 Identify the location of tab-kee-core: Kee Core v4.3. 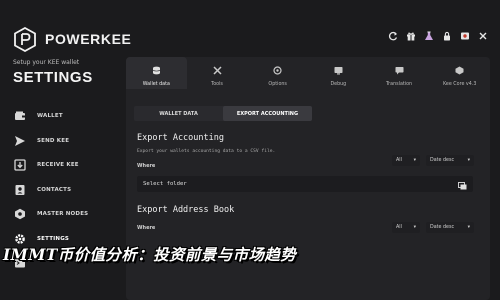
(459, 73).